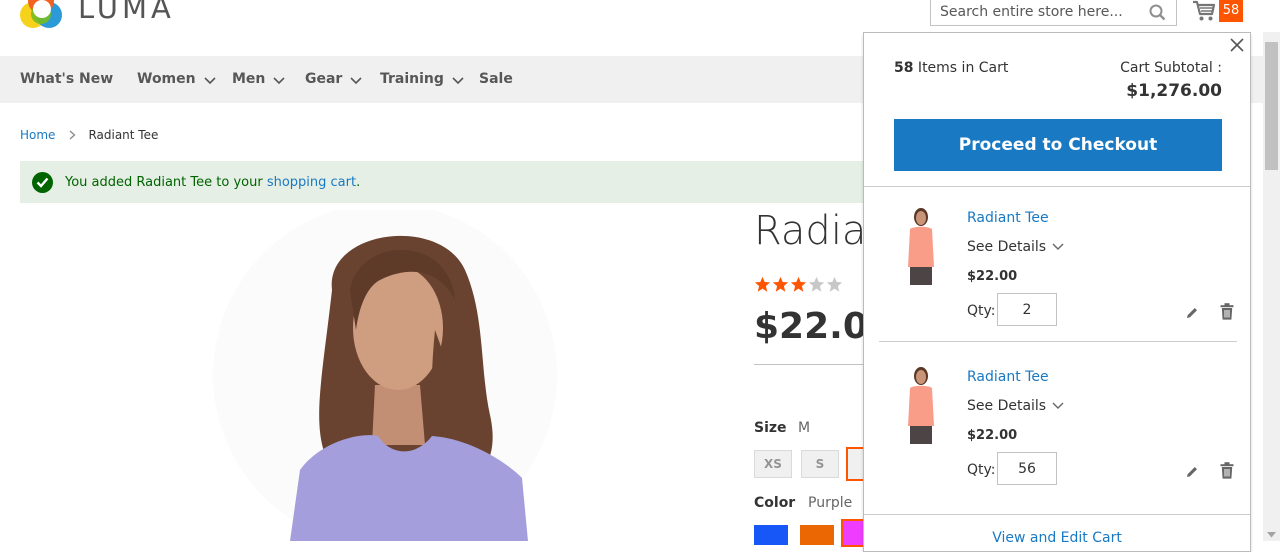 This screenshot has height=552, width=1280. Describe the element at coordinates (166, 182) in the screenshot. I see `message-prefix: You added Radiant Tee to your` at that location.